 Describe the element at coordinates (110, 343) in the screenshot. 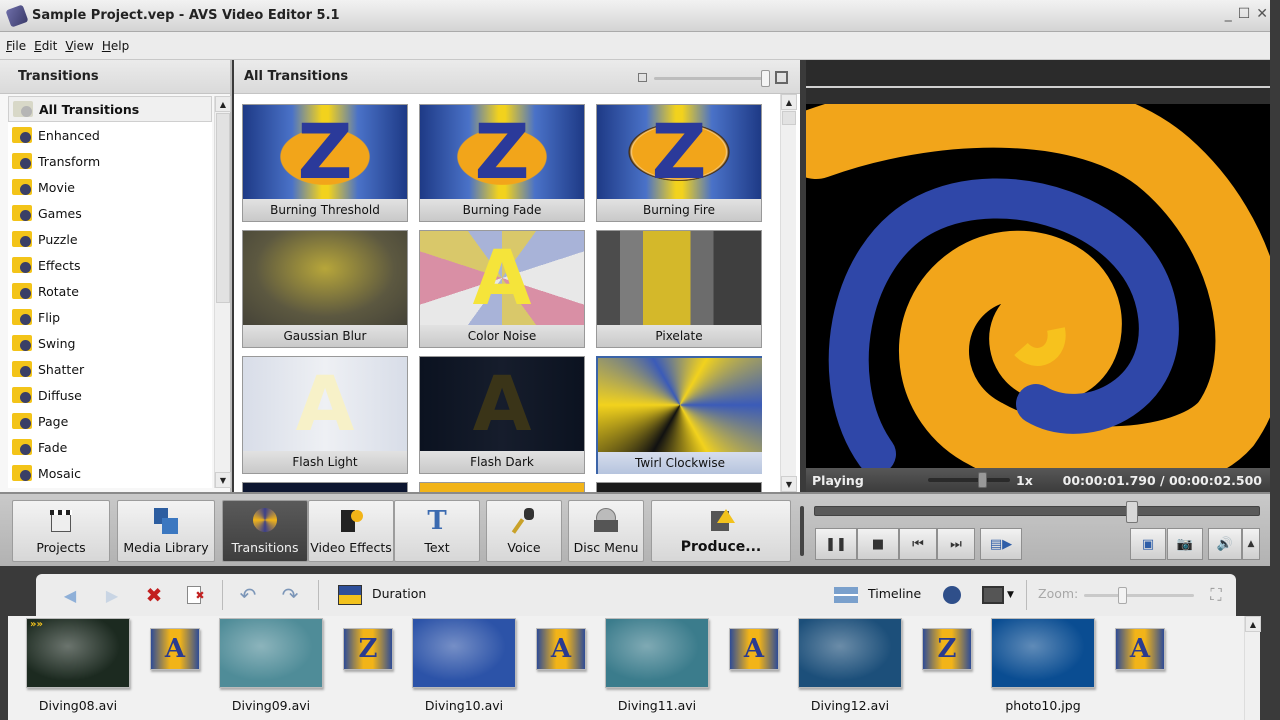

I see `category-item: Swing` at that location.